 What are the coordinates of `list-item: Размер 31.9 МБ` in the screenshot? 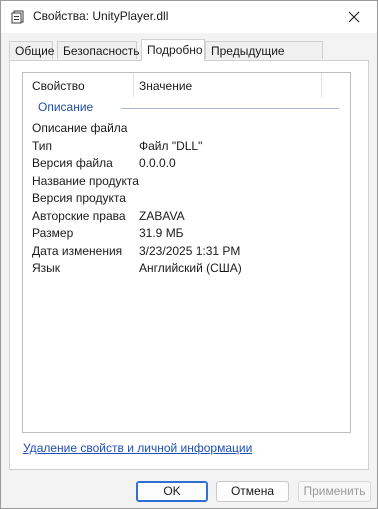 It's located at (186, 233).